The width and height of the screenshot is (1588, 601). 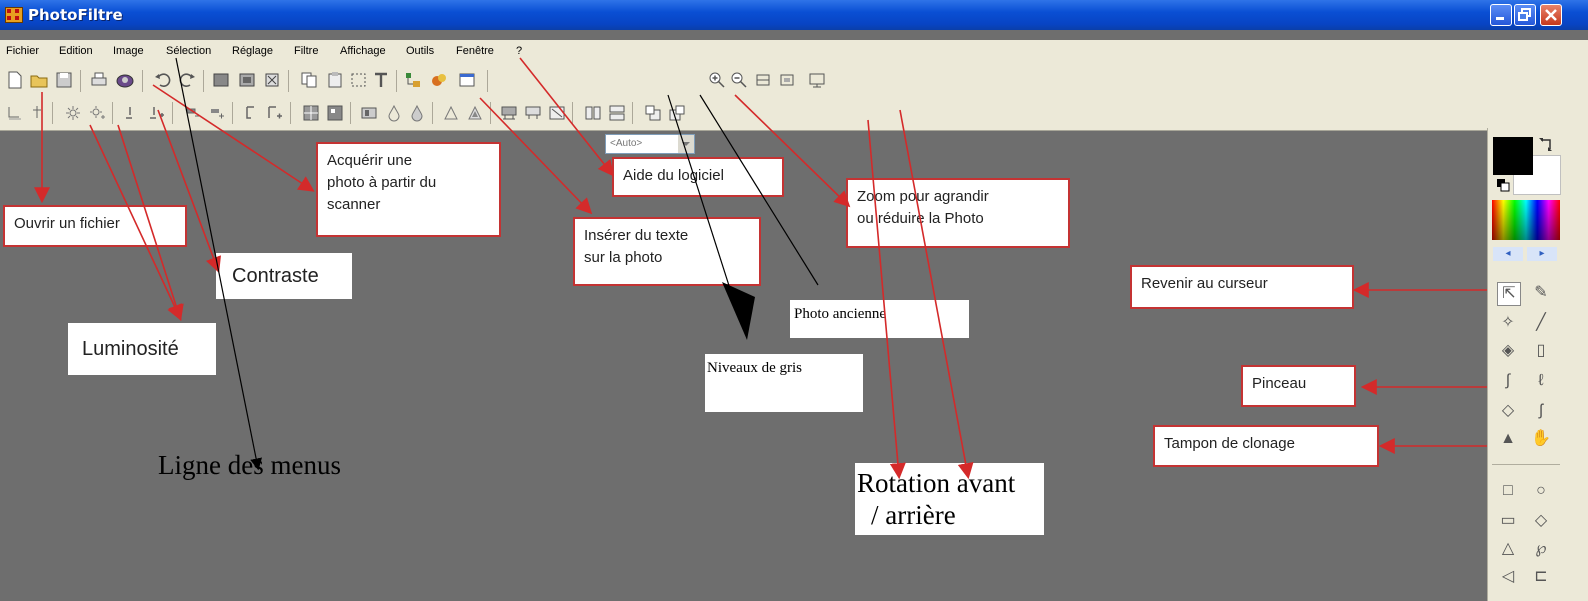 What do you see at coordinates (272, 80) in the screenshot?
I see `crop-icon` at bounding box center [272, 80].